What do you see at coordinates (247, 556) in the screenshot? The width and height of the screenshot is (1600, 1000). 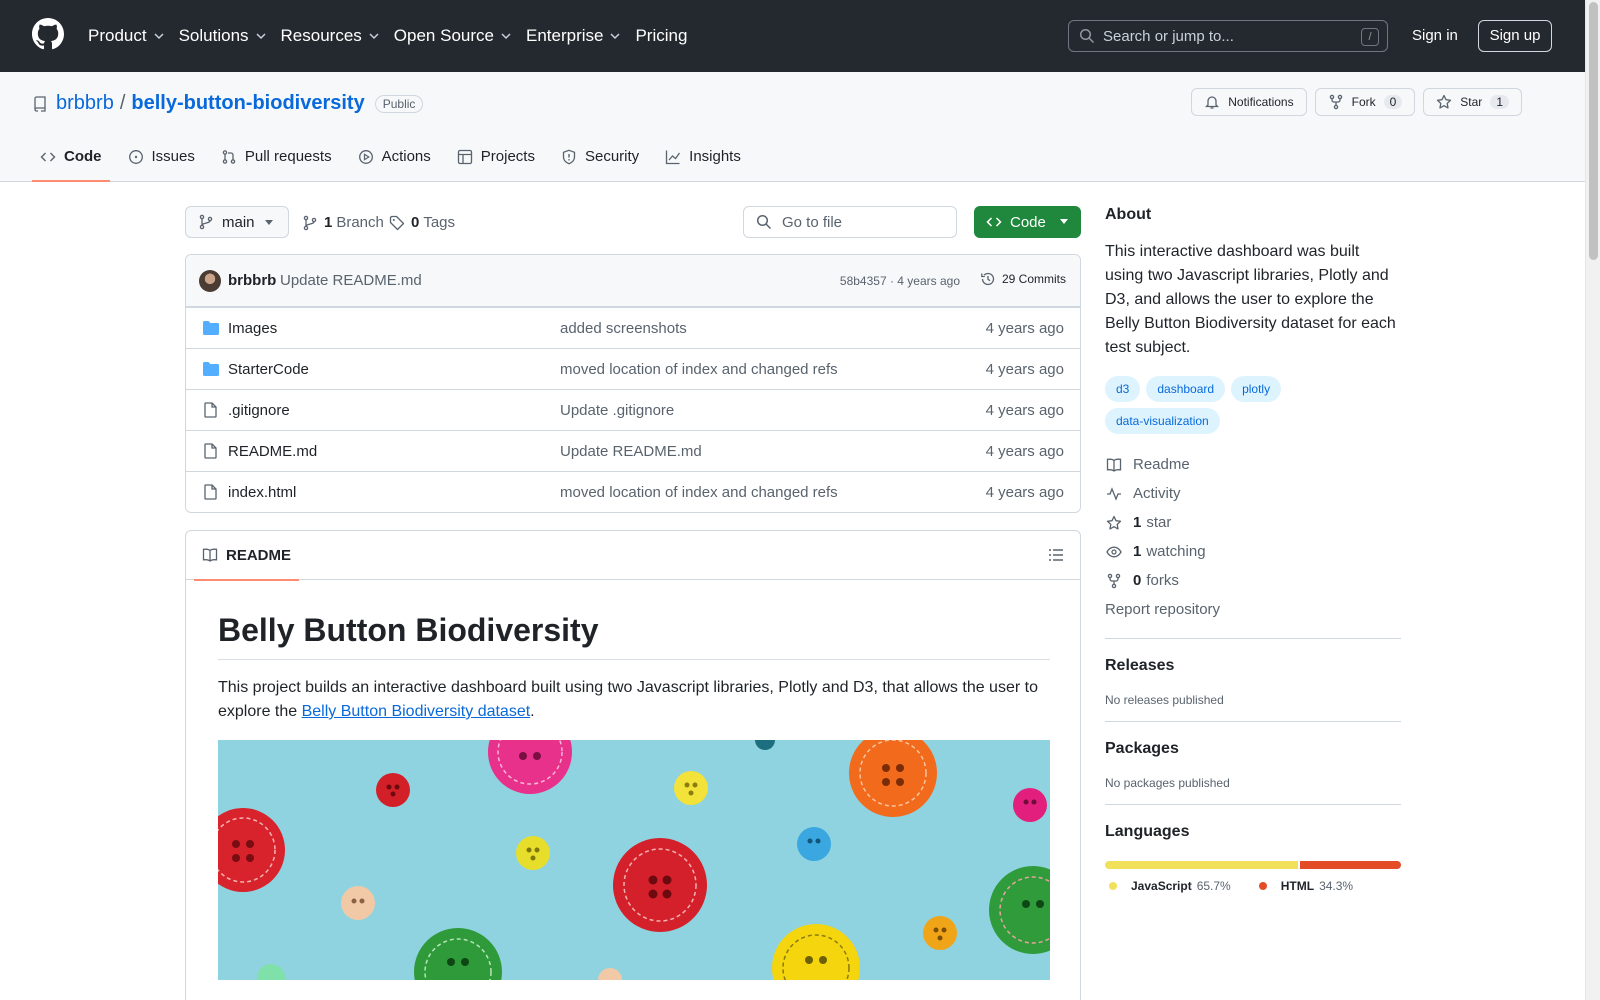 I see `readme-tab: README` at bounding box center [247, 556].